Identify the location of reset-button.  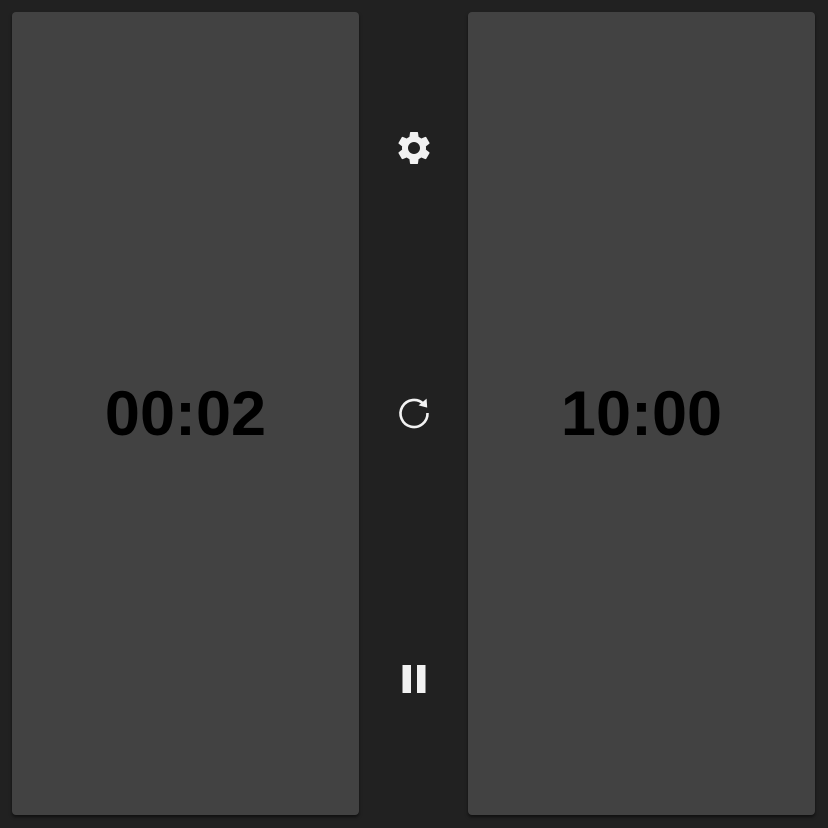
(414, 413).